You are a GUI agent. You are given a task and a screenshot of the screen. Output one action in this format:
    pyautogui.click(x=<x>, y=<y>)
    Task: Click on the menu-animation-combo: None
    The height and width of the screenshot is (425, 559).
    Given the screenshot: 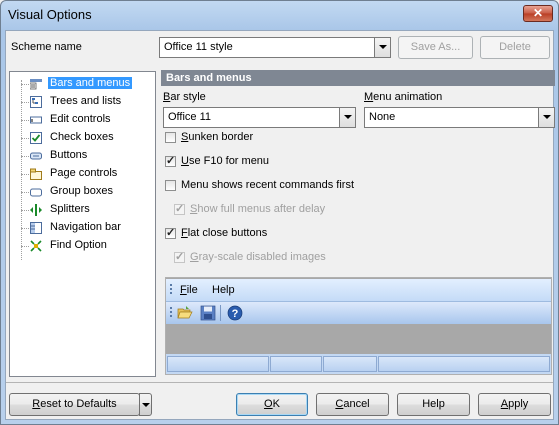 What is the action you would take?
    pyautogui.click(x=459, y=117)
    